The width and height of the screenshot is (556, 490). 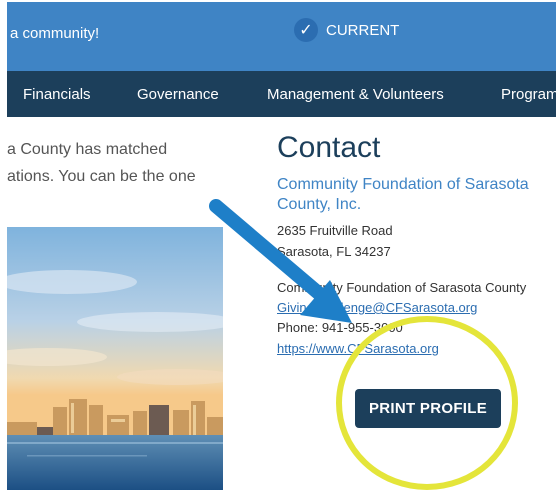 I want to click on current-badge: ✓ CURRENT, so click(x=346, y=30).